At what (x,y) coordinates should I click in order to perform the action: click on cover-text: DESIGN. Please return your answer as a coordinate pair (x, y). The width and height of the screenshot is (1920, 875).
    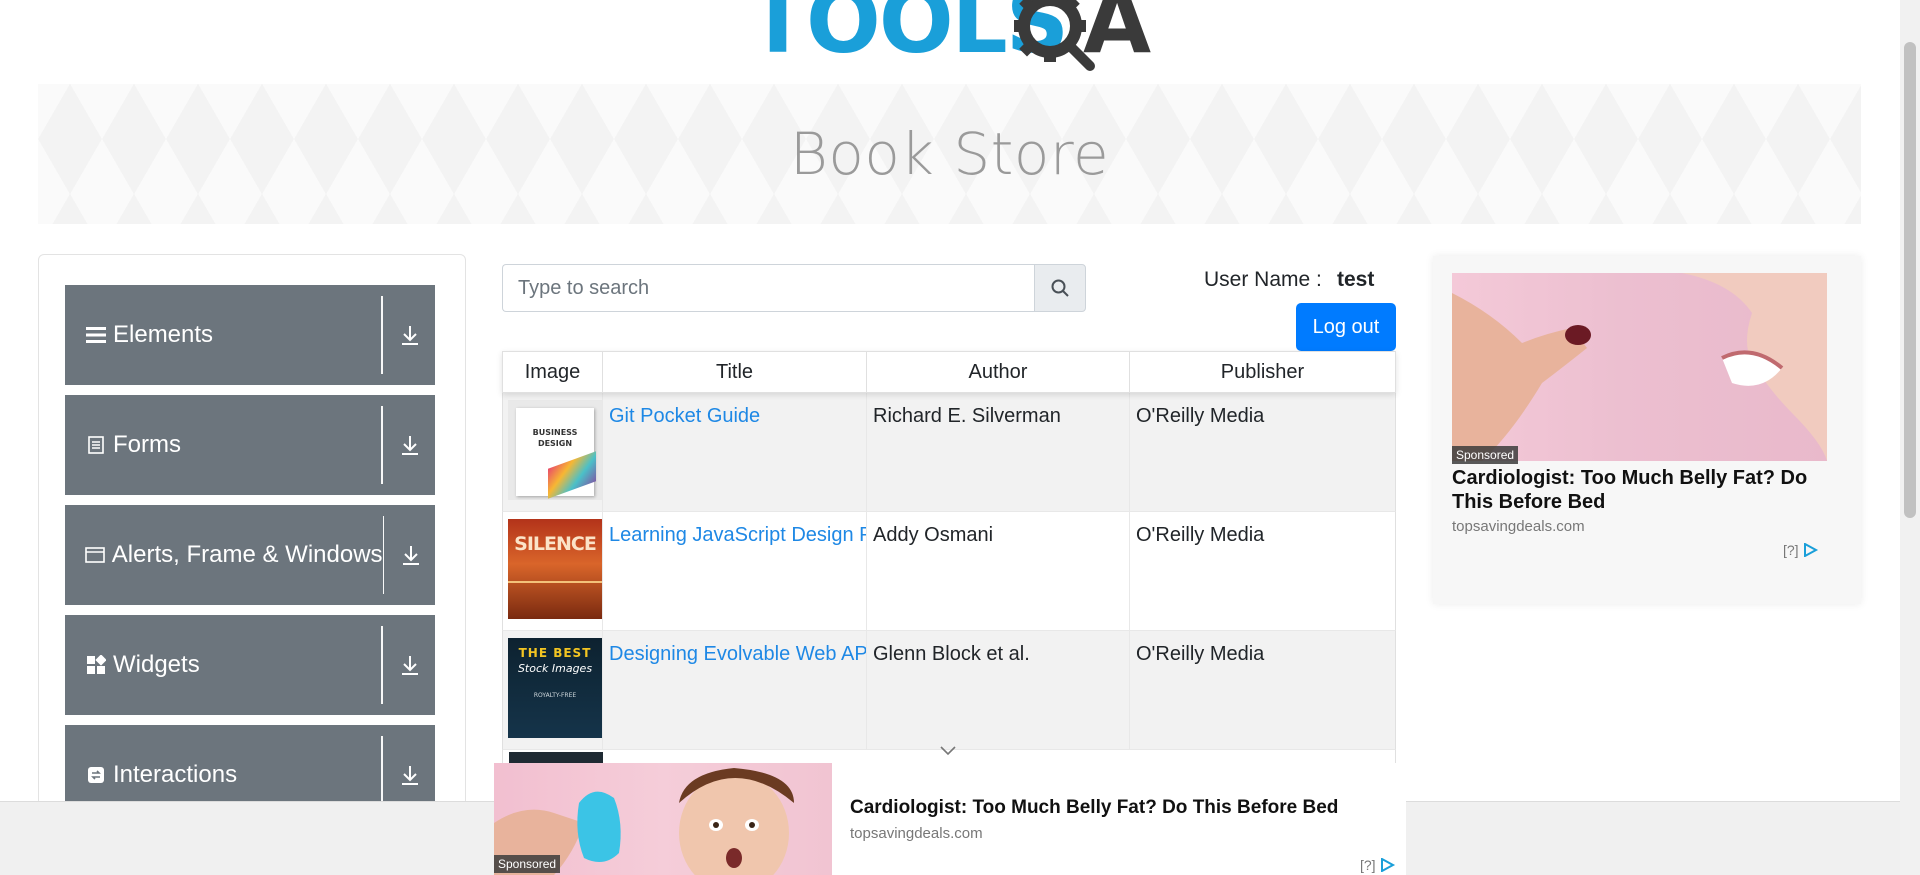
    Looking at the image, I should click on (555, 443).